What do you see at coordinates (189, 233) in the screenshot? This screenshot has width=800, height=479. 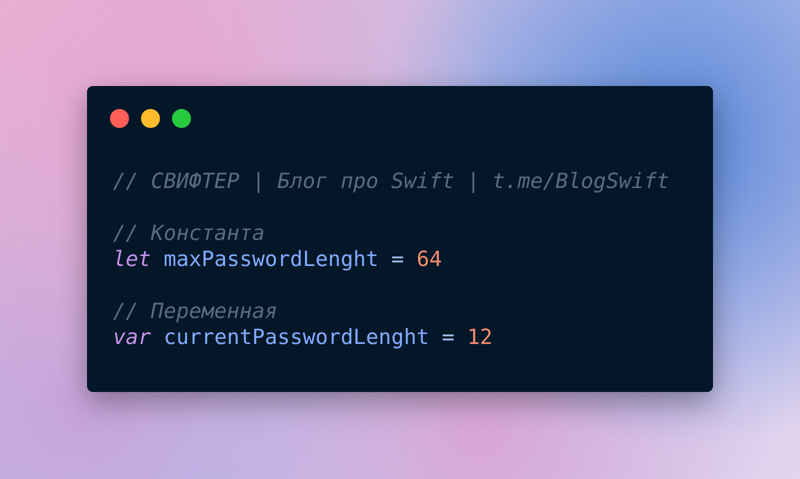 I see `code-comment: // Константа` at bounding box center [189, 233].